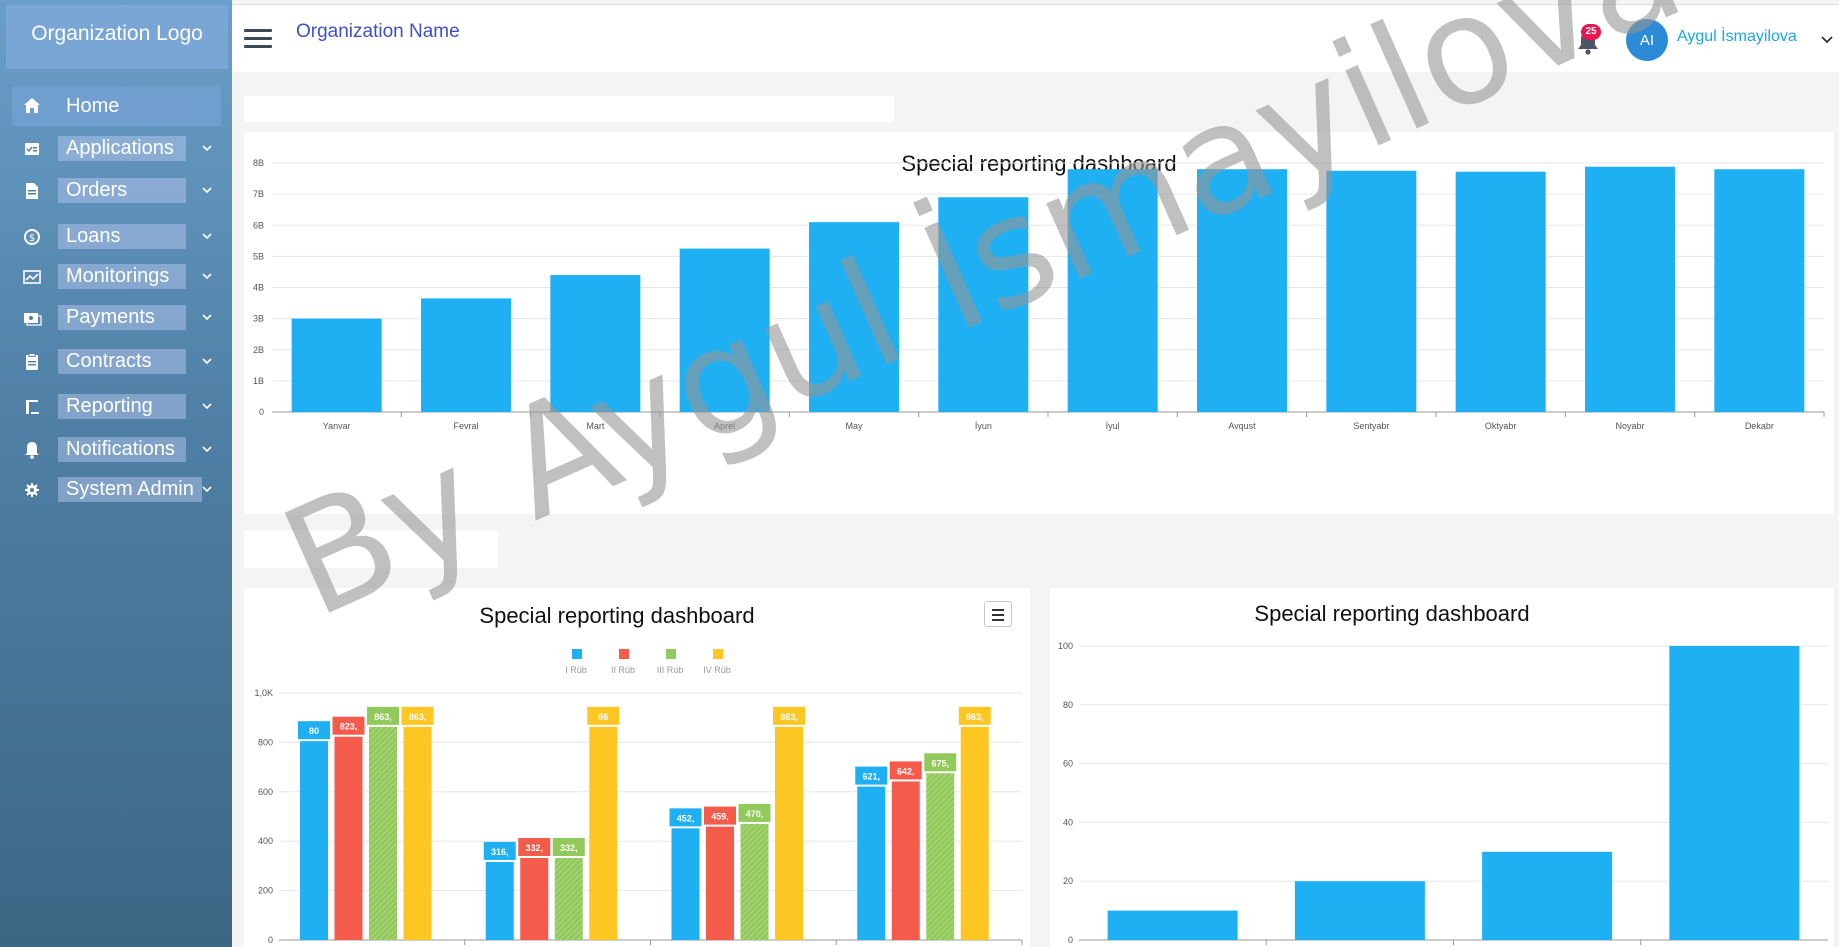 Image resolution: width=1839 pixels, height=947 pixels. Describe the element at coordinates (1759, 426) in the screenshot. I see `x-tick-label: Dekabr` at that location.